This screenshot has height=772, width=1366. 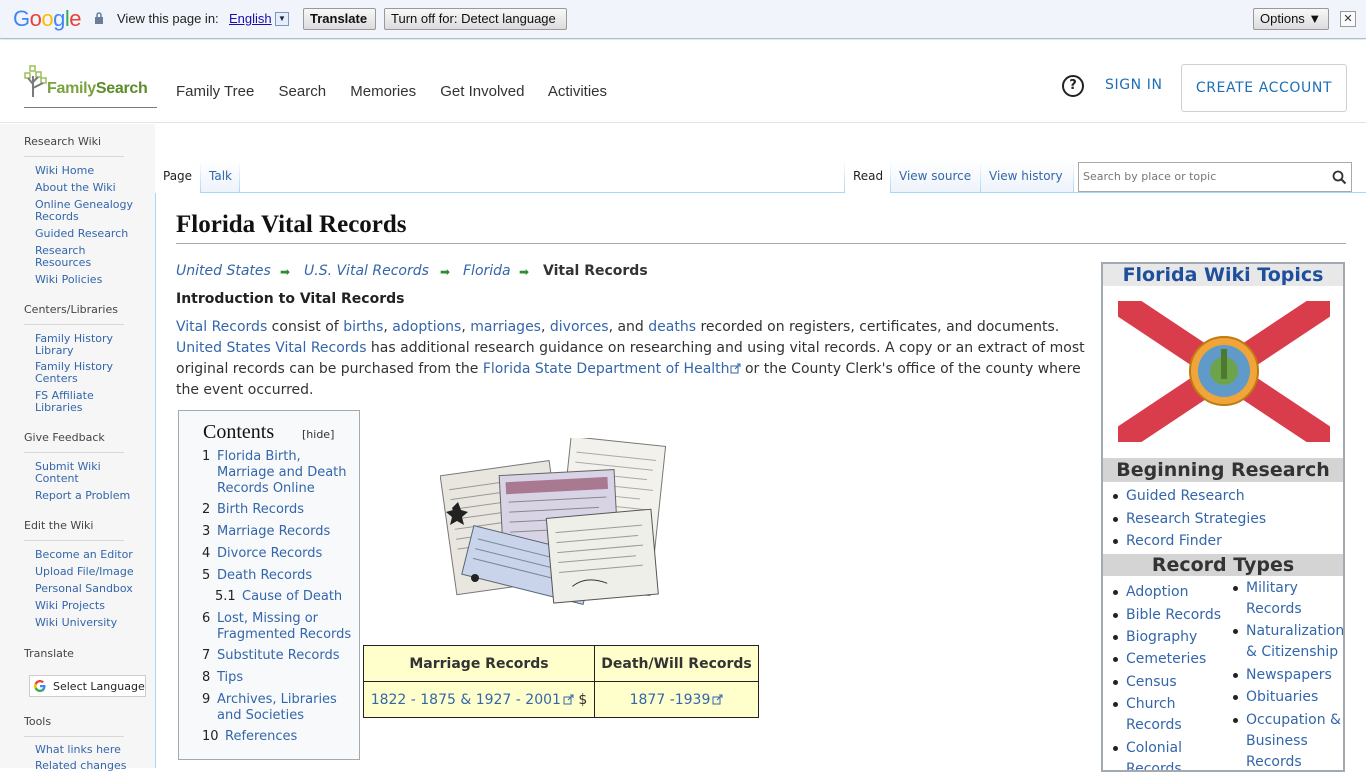 I want to click on tab-page: Page, so click(x=177, y=176).